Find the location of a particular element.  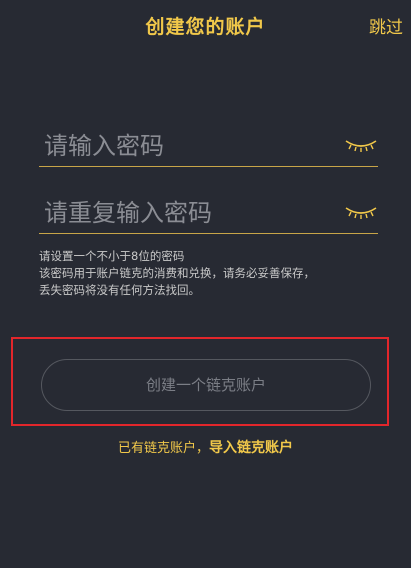

import-account-row: 已有链克账户，导入链克账户 is located at coordinates (205, 447).